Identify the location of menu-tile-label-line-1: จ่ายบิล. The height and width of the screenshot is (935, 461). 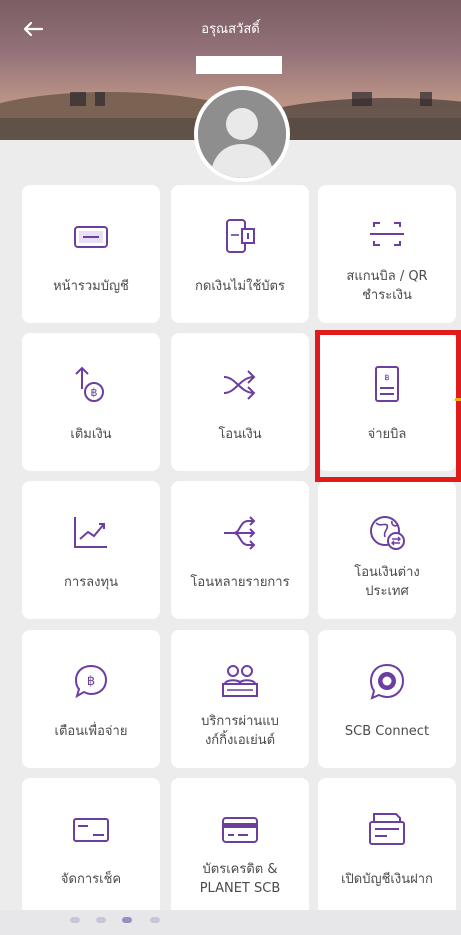
(387, 434).